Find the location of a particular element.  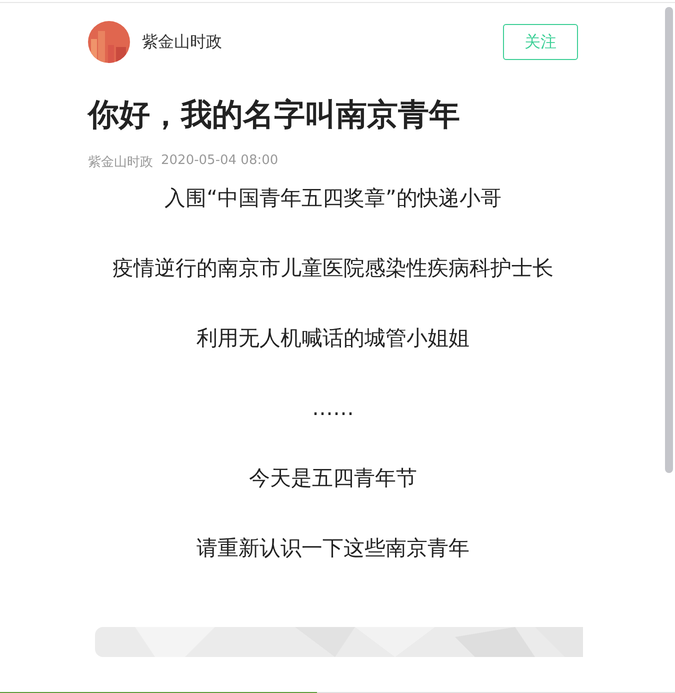

article-title: 你好，我的名字叫南京青年 is located at coordinates (274, 115).